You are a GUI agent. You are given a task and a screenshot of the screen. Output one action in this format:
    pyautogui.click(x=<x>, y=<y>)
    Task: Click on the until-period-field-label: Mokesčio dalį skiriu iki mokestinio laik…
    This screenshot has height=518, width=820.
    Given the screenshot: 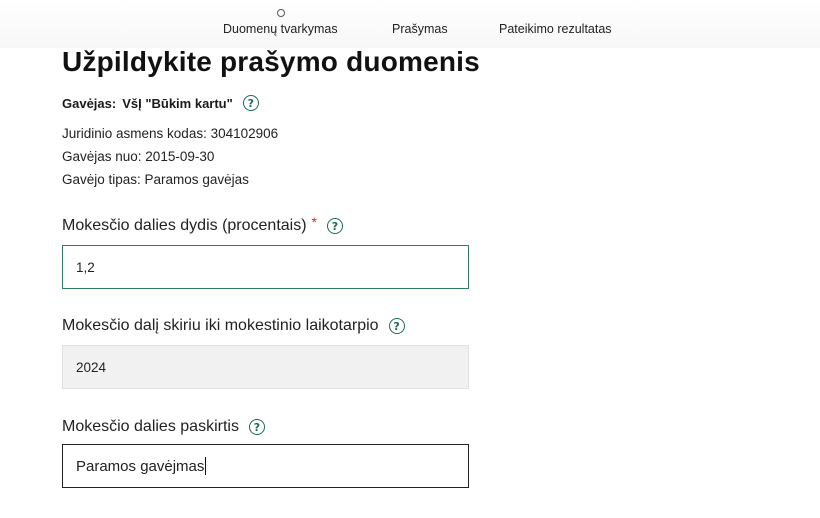 What is the action you would take?
    pyautogui.click(x=233, y=326)
    